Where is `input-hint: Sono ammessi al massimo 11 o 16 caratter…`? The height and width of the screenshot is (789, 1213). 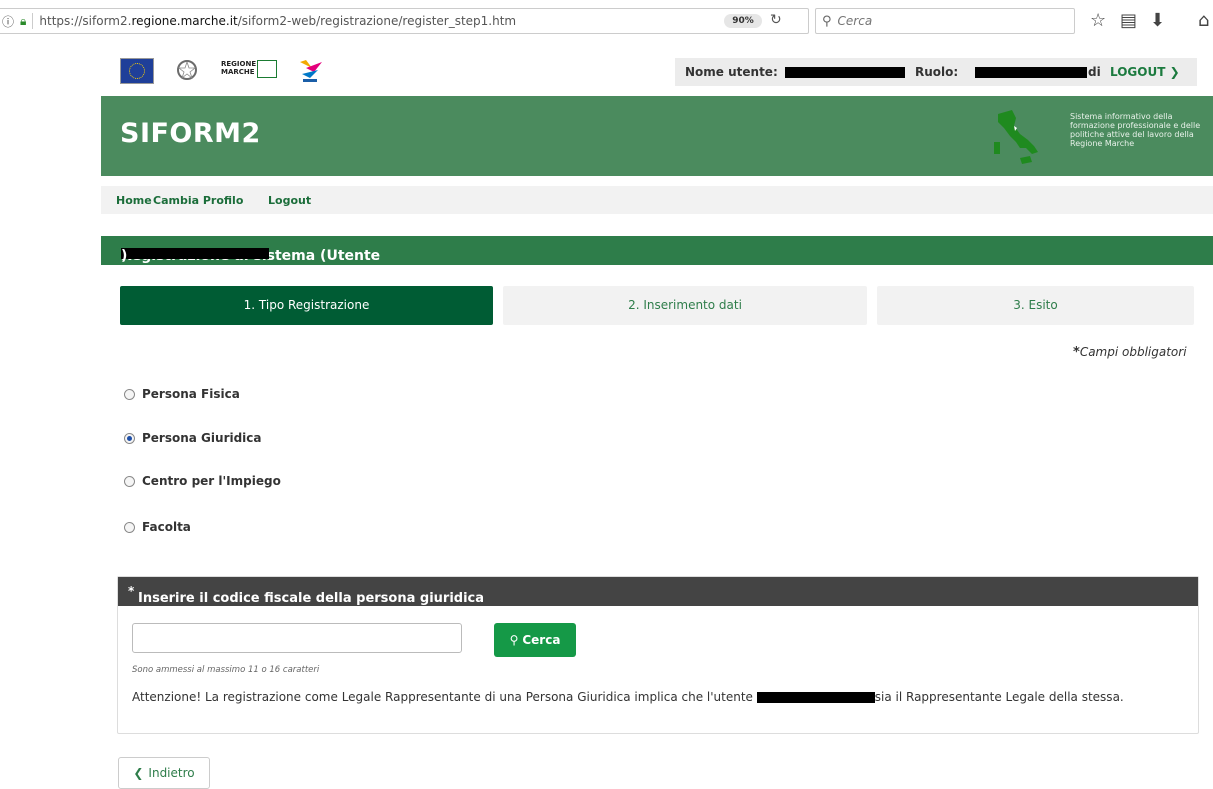 input-hint: Sono ammessi al massimo 11 o 16 caratter… is located at coordinates (226, 670).